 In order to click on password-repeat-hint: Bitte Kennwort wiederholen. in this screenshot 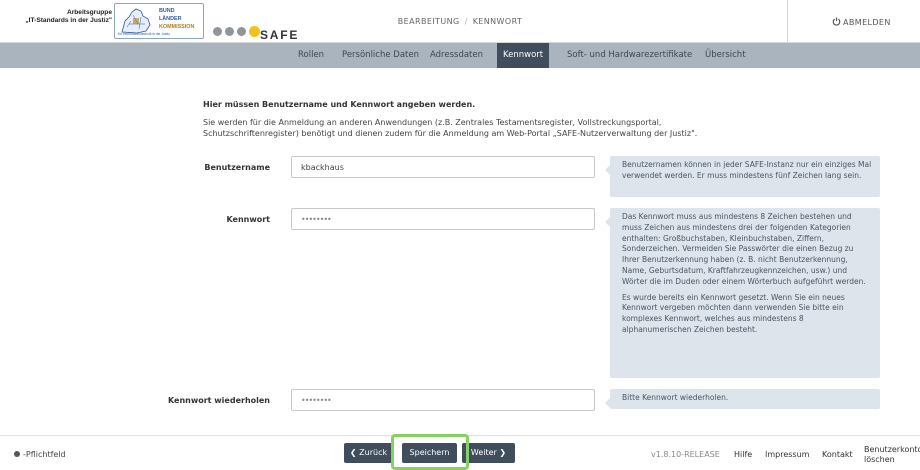, I will do `click(742, 399)`.